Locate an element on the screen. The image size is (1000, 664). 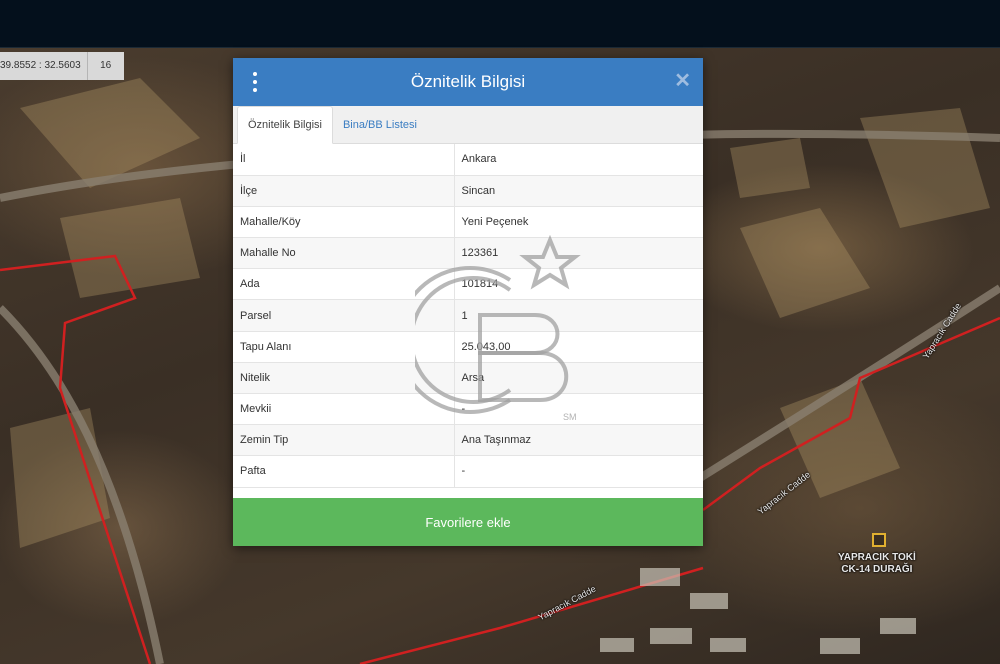
table-row: Mevkii - is located at coordinates (468, 409).